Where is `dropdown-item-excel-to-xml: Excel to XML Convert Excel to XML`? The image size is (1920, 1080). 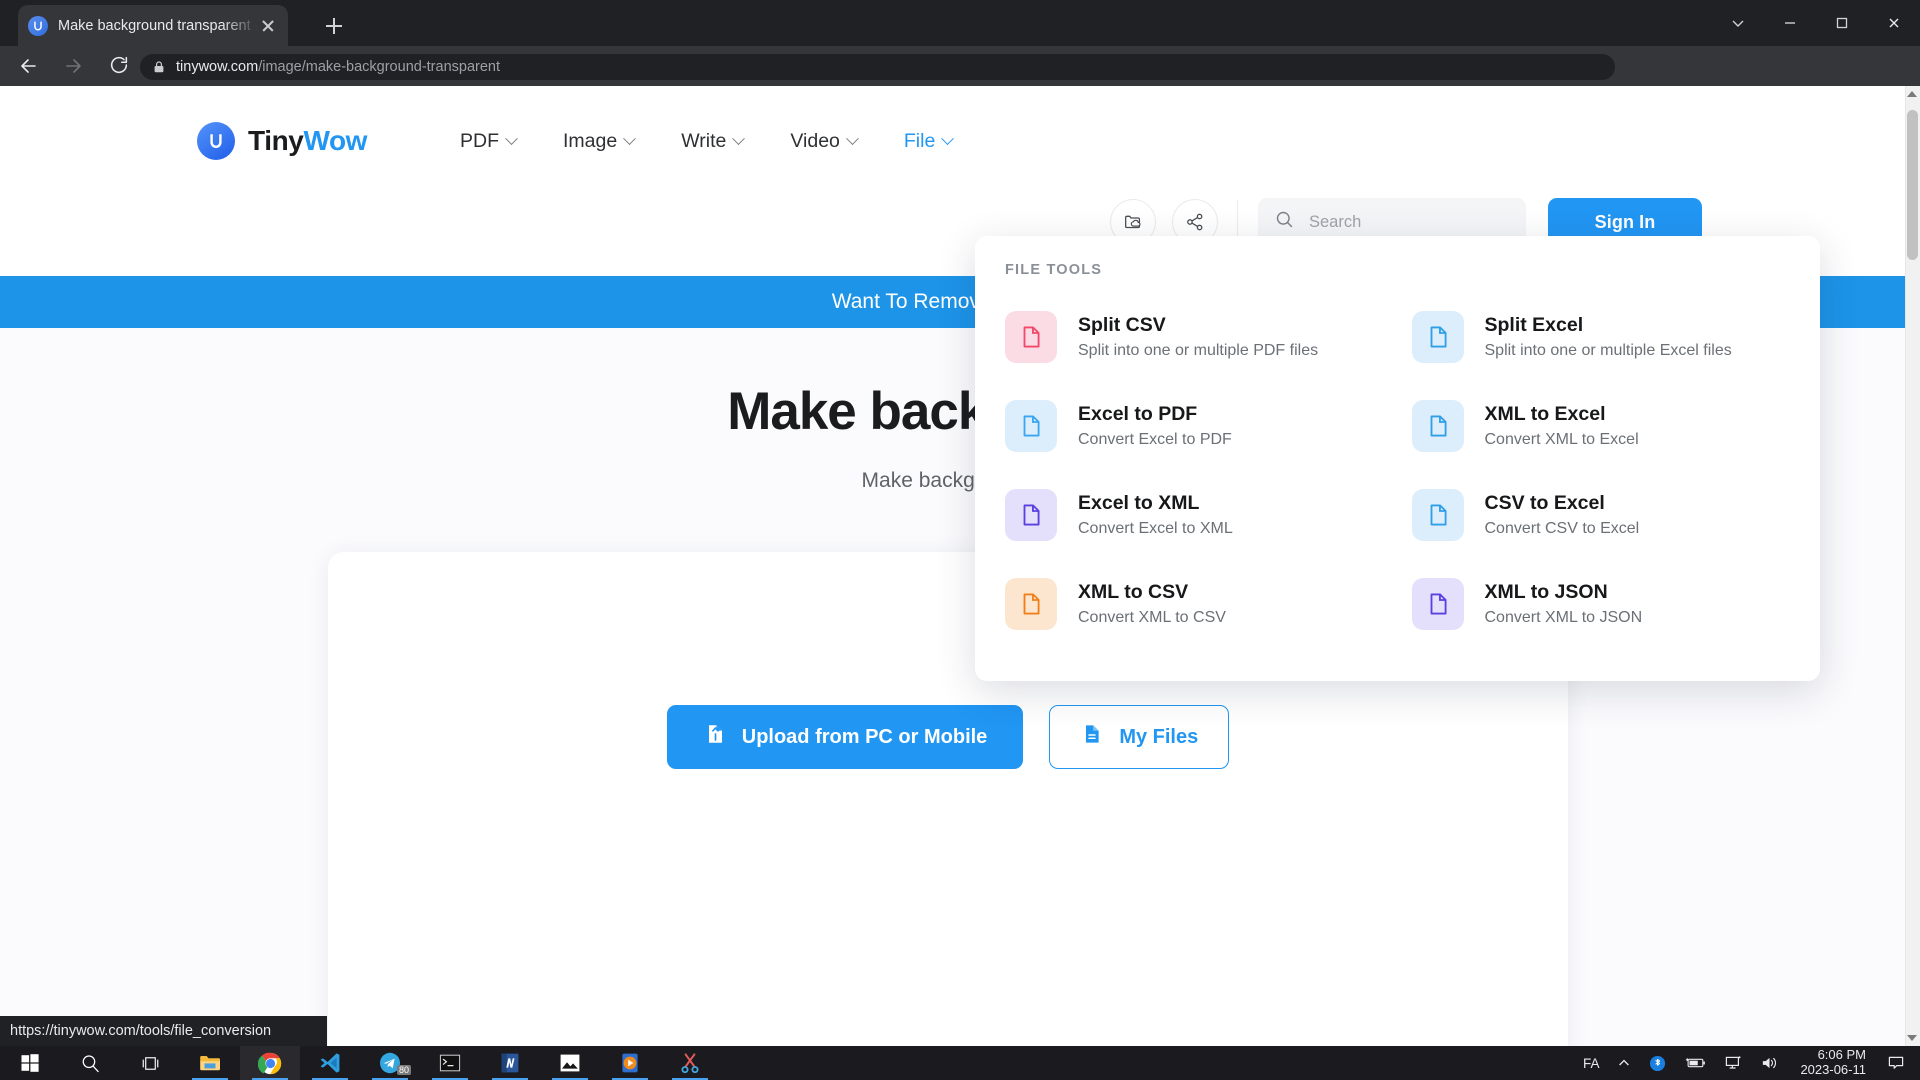 dropdown-item-excel-to-xml: Excel to XML Convert Excel to XML is located at coordinates (1194, 514).